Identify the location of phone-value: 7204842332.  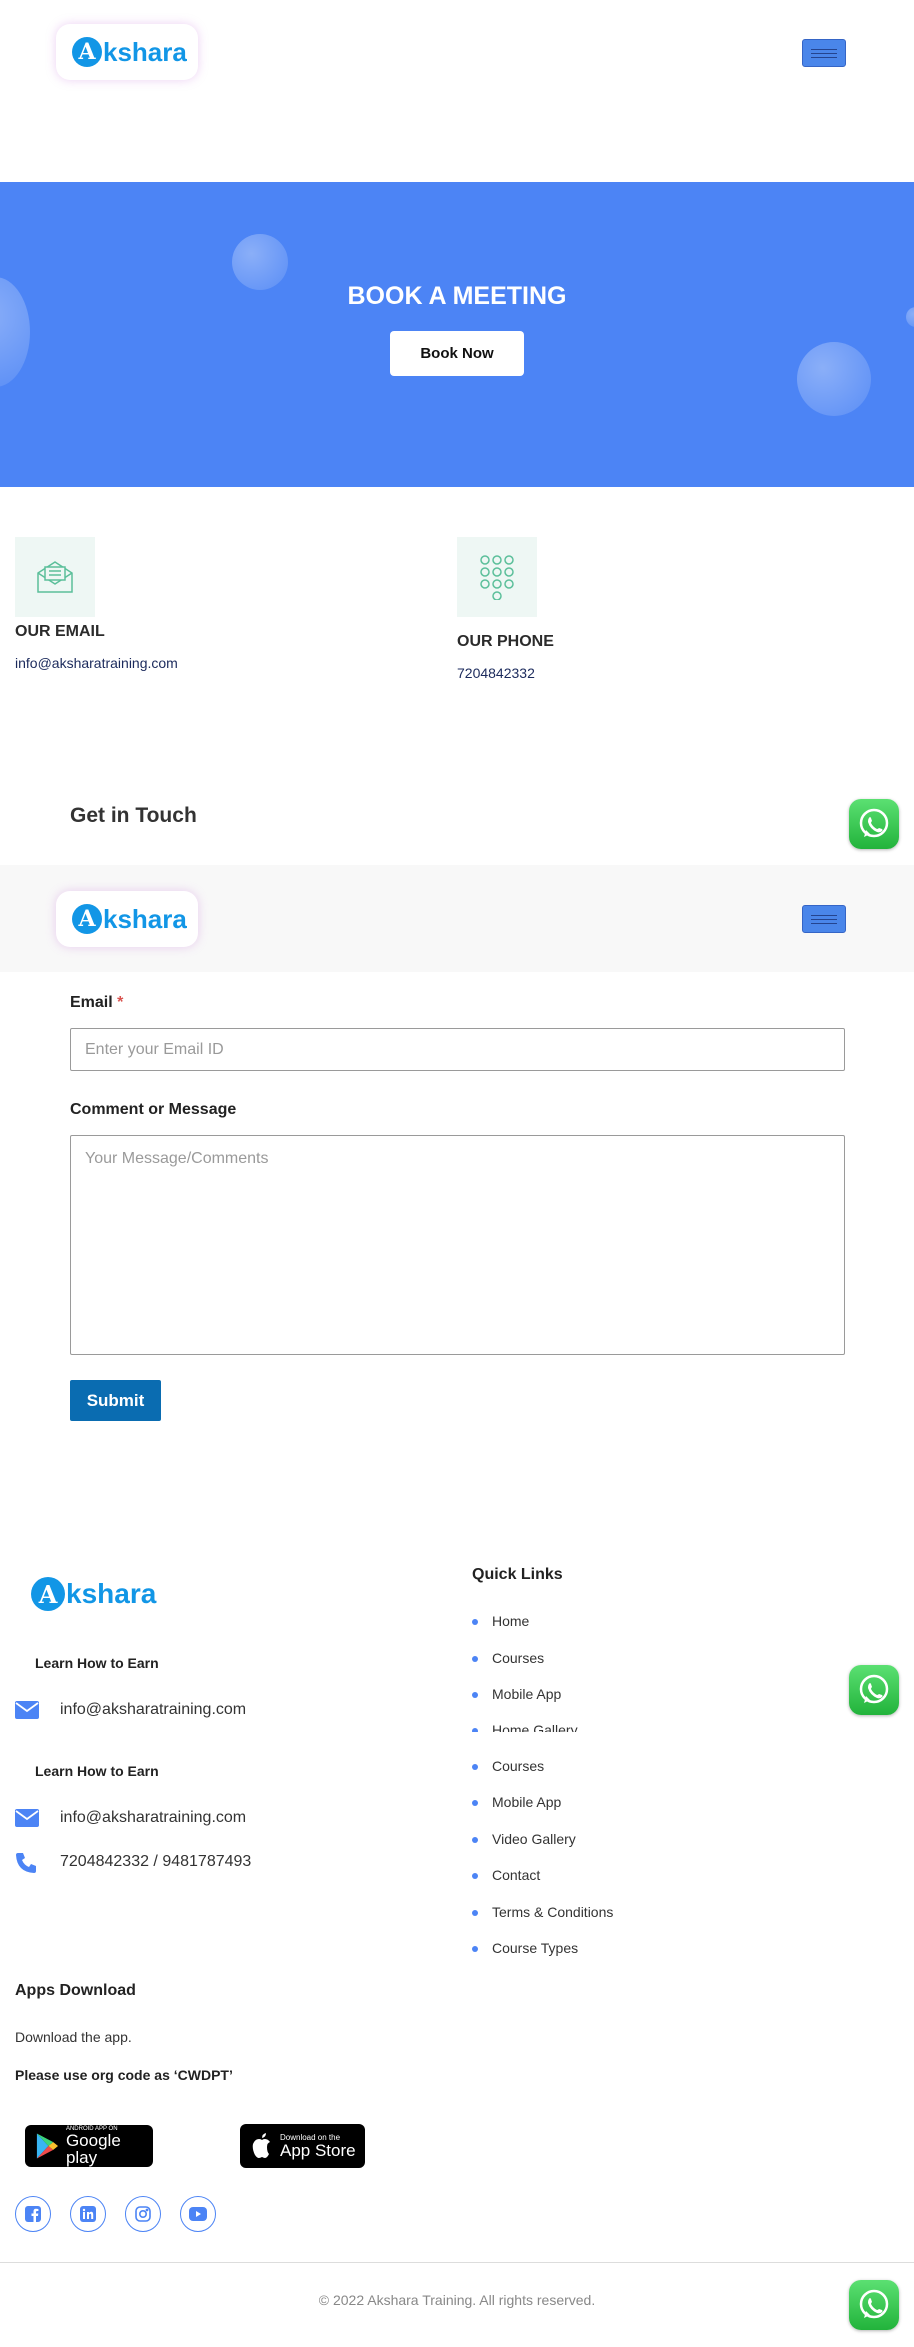
(496, 673).